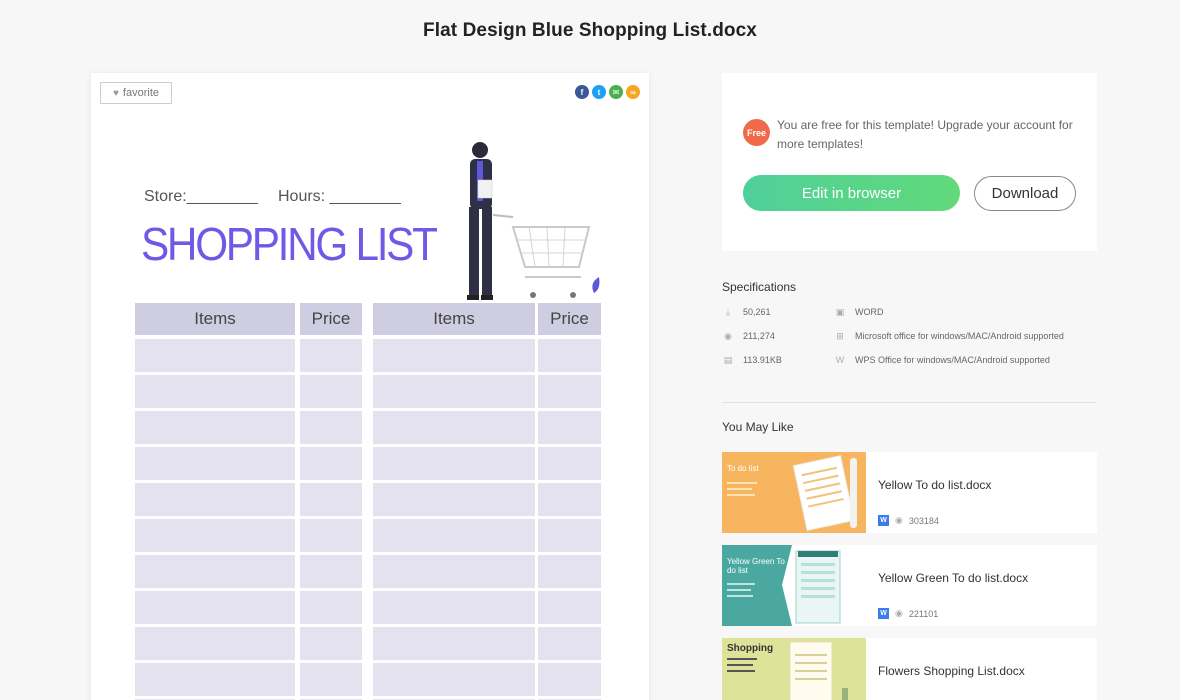  I want to click on recommended-meta: W ◉ 303184, so click(908, 520).